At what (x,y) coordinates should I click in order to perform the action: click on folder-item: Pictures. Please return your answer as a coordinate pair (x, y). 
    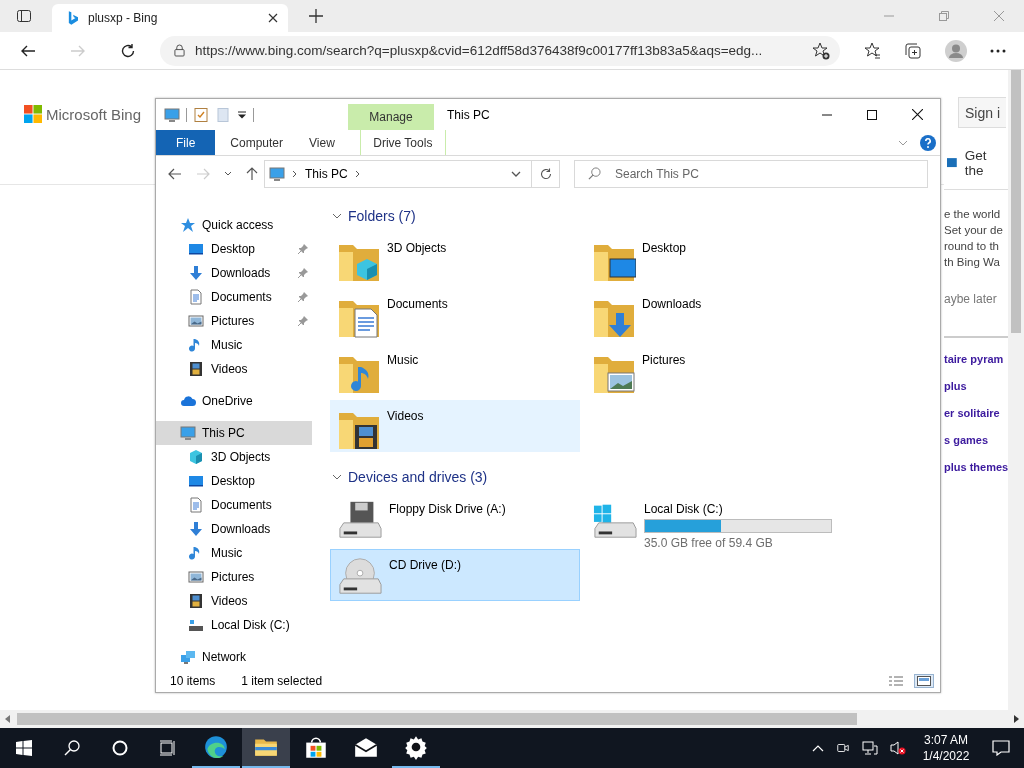
    Looking at the image, I should click on (710, 370).